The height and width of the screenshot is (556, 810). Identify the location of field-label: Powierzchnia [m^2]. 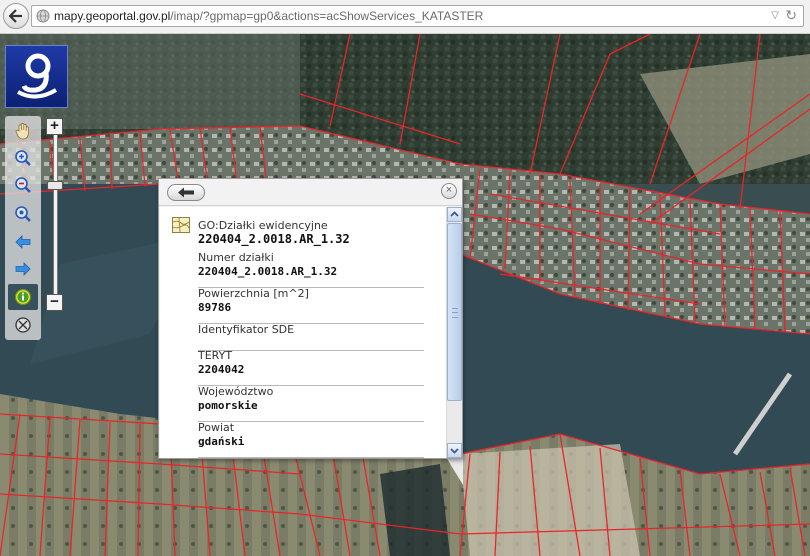
(253, 293).